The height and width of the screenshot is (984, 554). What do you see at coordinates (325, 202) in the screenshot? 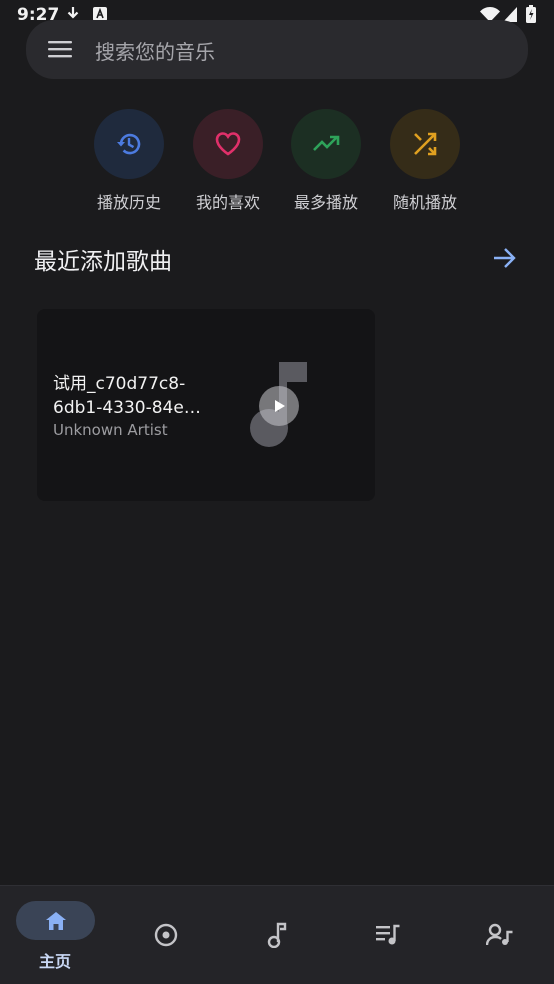
I see `most-played-label: 最多播放` at bounding box center [325, 202].